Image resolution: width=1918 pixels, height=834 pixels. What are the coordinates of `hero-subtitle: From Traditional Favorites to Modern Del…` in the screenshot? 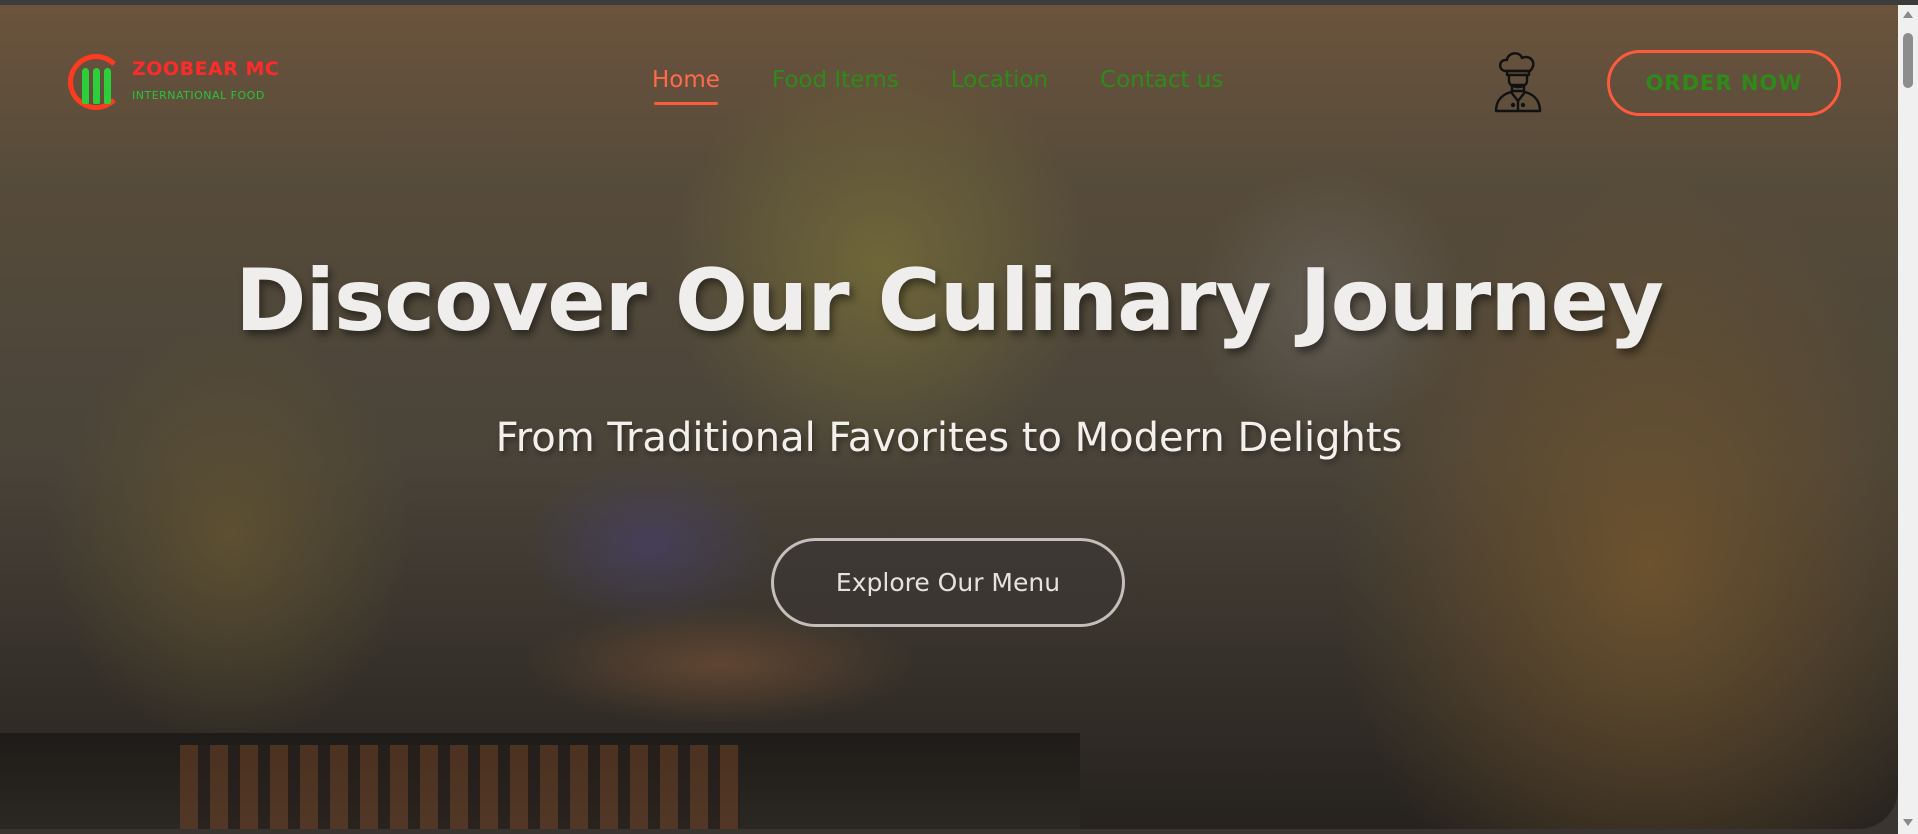 It's located at (949, 438).